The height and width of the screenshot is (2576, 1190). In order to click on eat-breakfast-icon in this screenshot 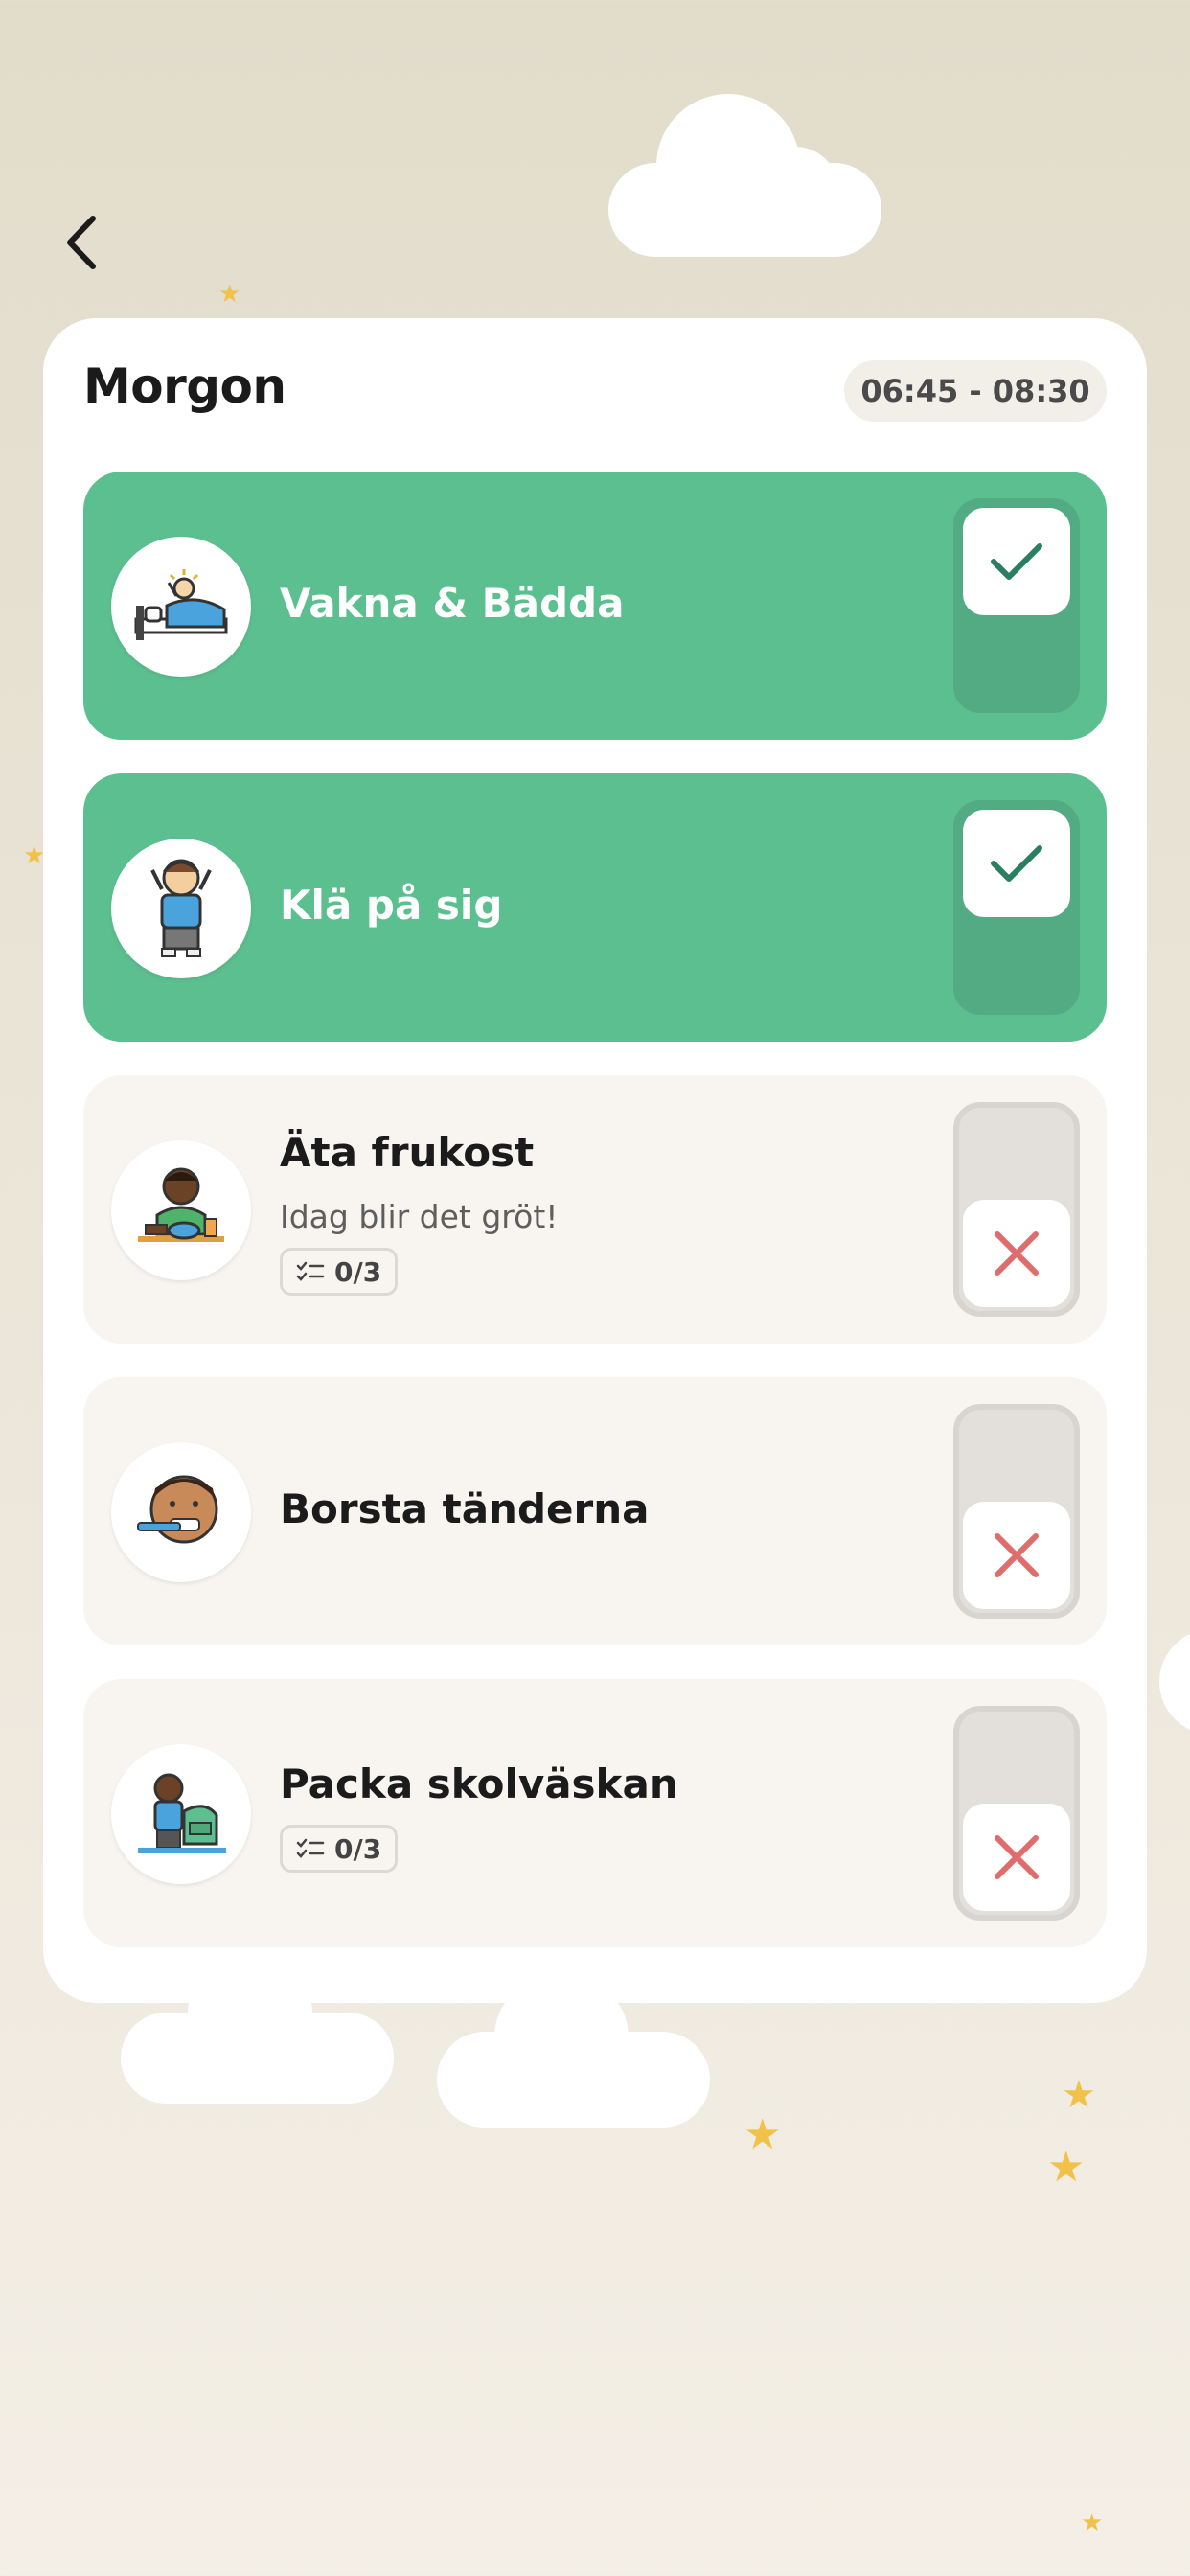, I will do `click(181, 1210)`.